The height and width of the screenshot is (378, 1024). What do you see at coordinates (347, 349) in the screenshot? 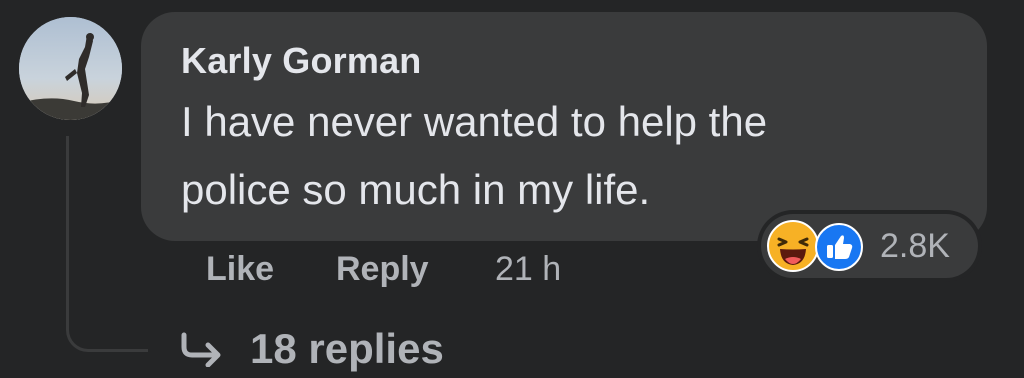
I see `view-replies-link: 18 replies` at bounding box center [347, 349].